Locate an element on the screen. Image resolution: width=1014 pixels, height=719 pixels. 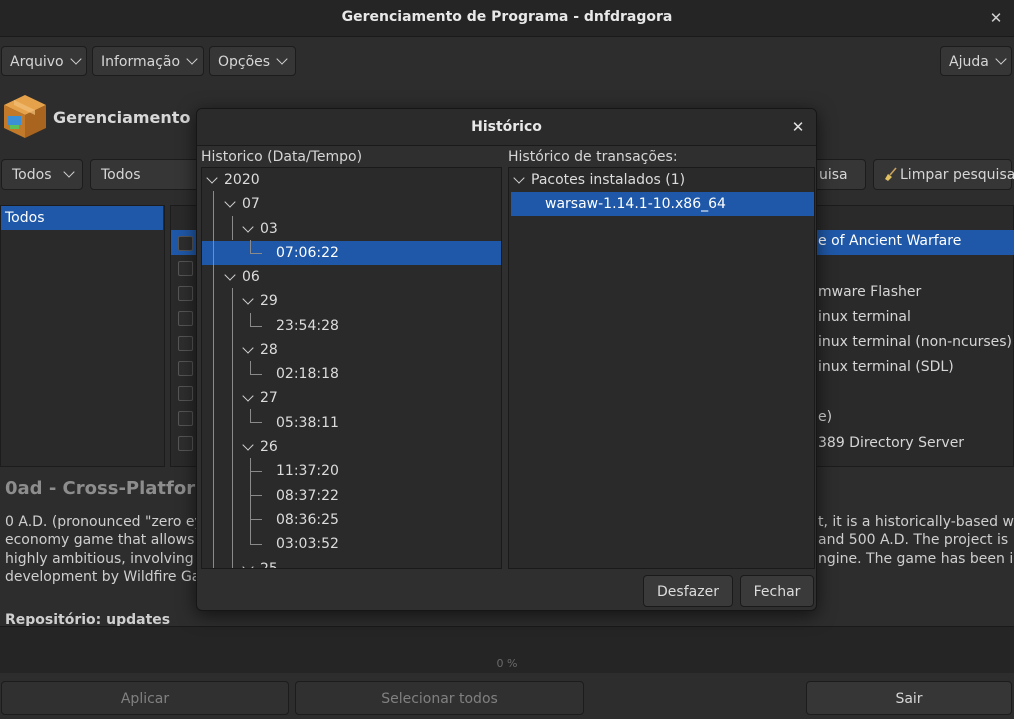
tree-node-time: 05:38:11 is located at coordinates (307, 423).